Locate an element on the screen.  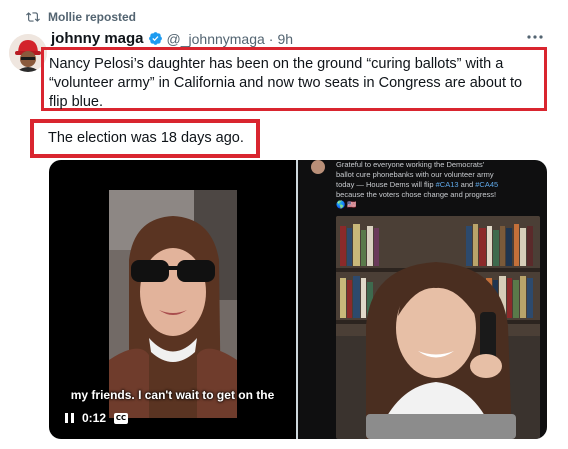
tweet-header: johnny maga @_johnnymaga · 9h is located at coordinates (172, 38).